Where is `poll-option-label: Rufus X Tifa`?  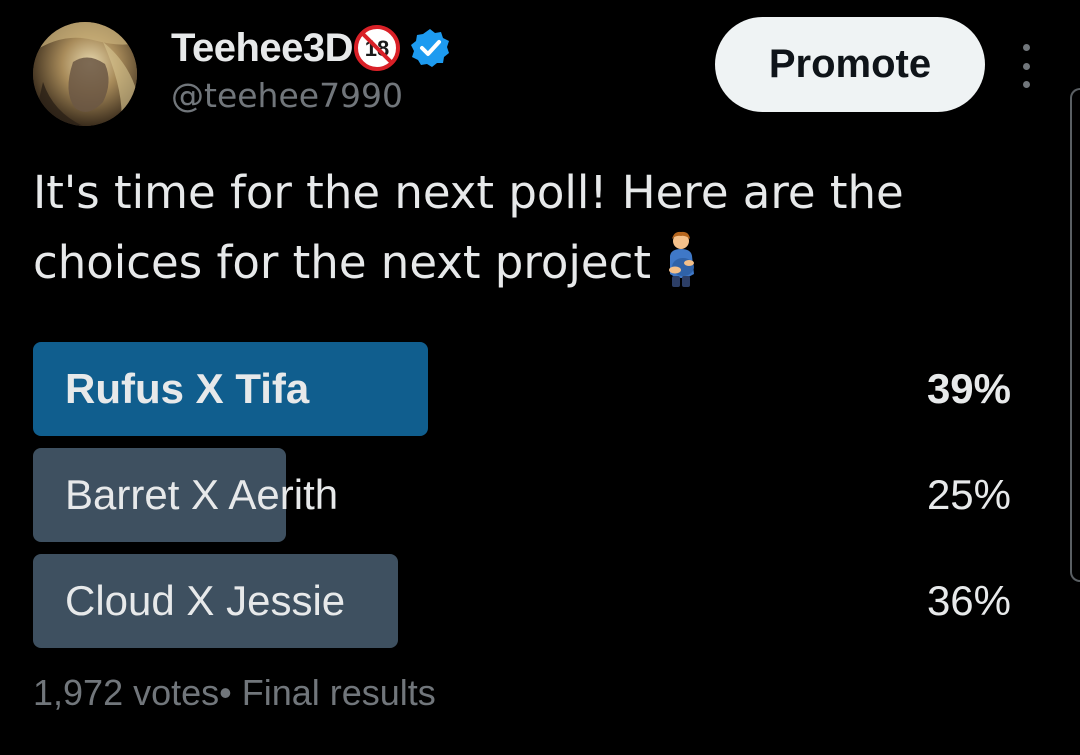 poll-option-label: Rufus X Tifa is located at coordinates (187, 388).